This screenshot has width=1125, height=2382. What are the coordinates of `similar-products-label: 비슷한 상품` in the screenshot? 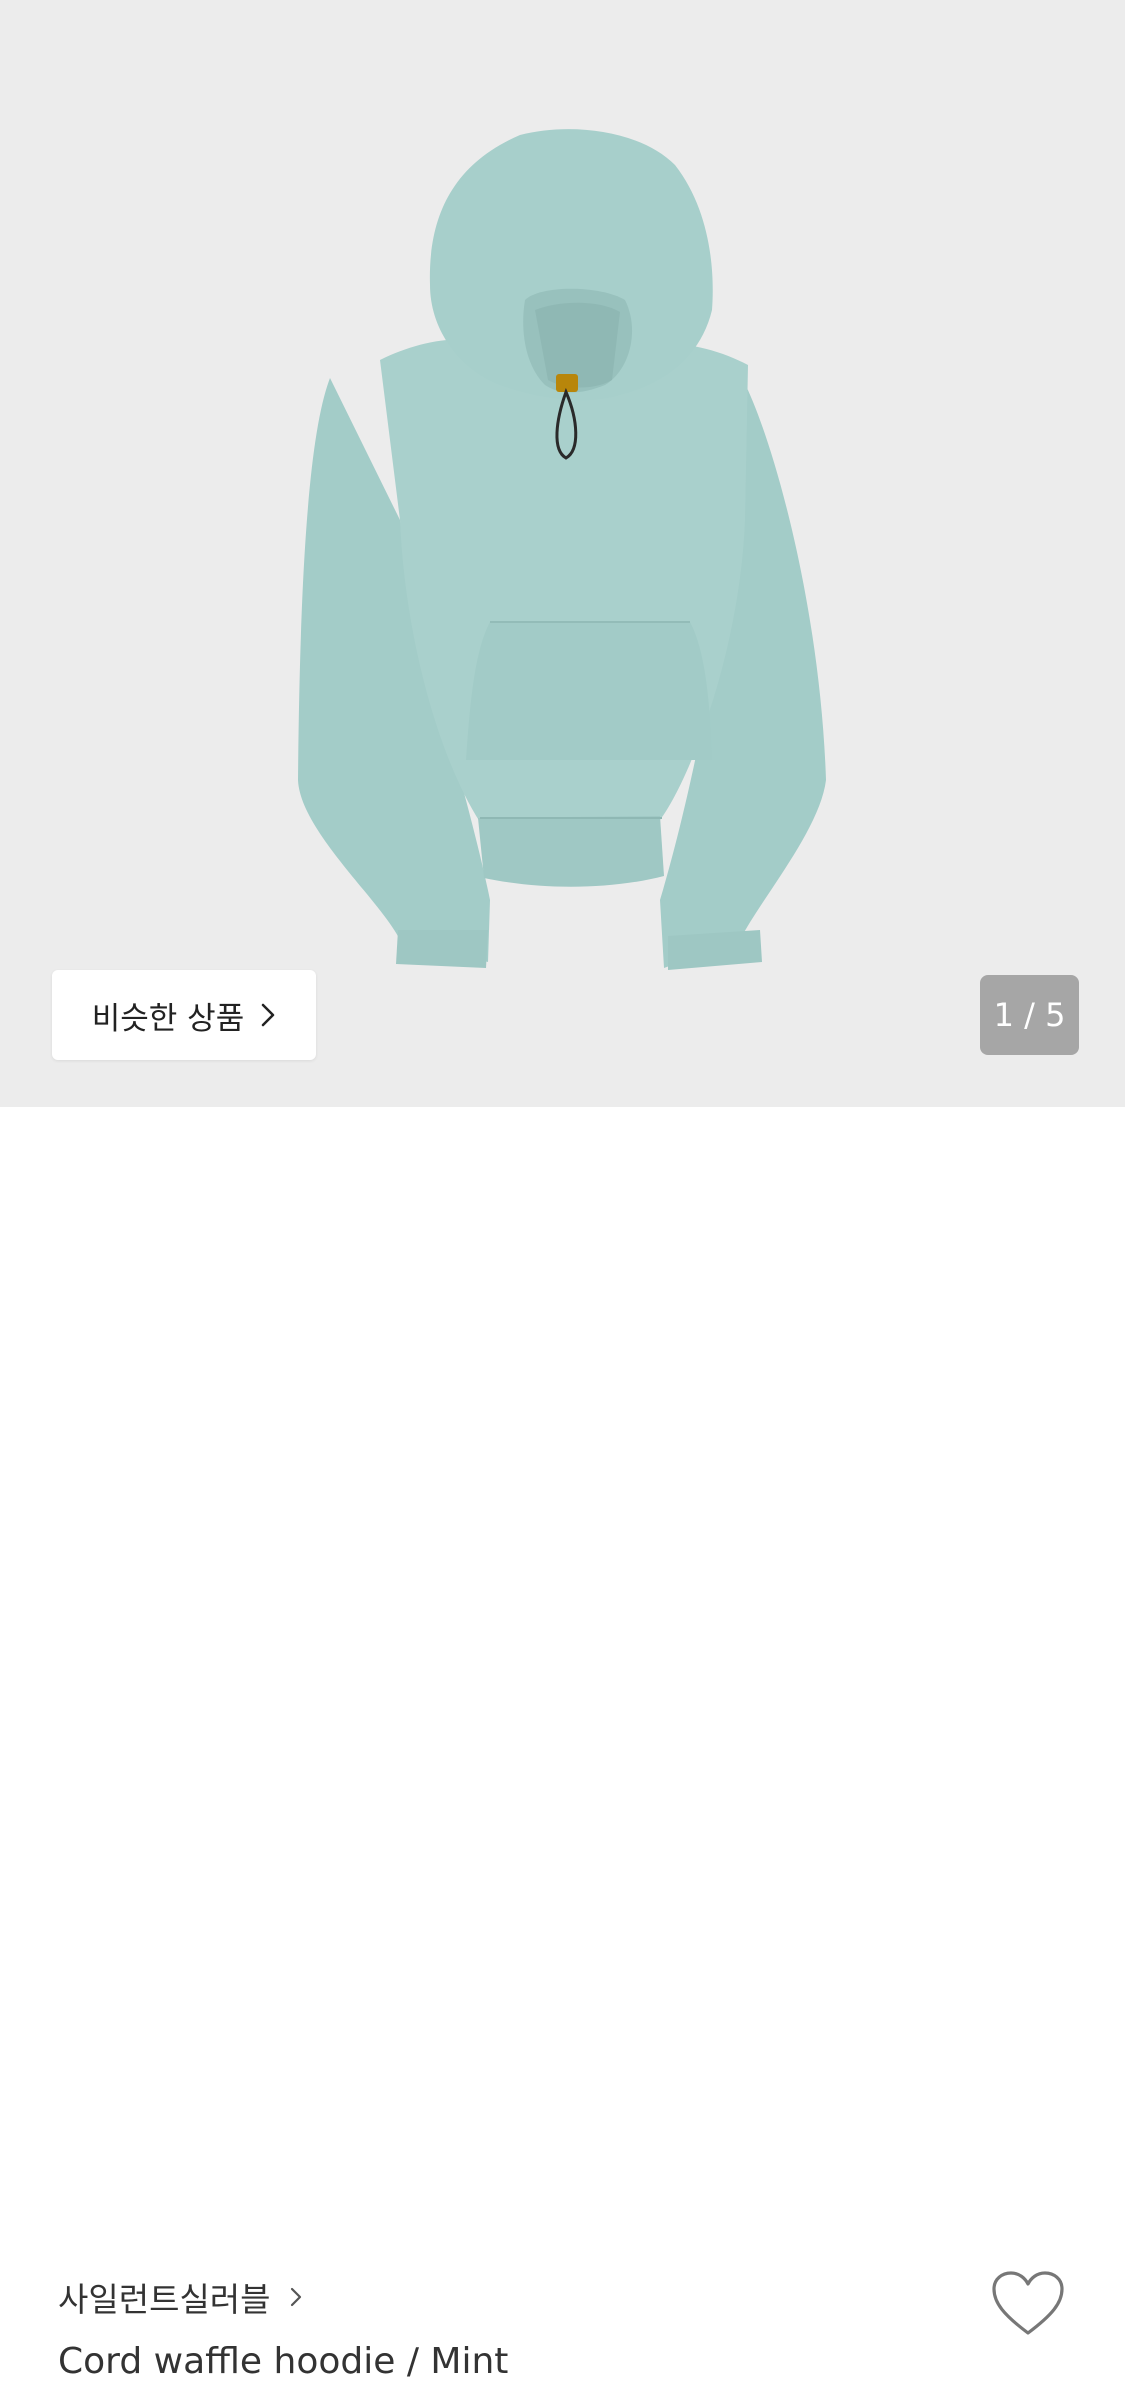 It's located at (168, 1018).